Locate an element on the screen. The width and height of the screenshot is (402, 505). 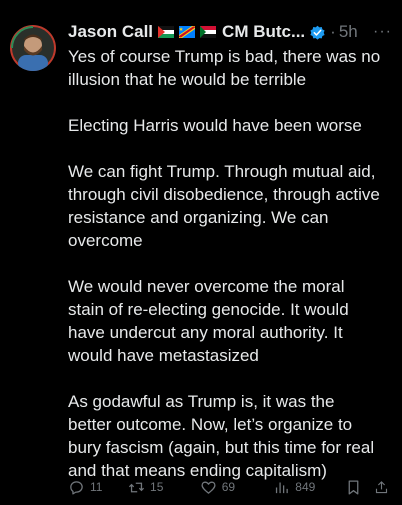
avatar-image is located at coordinates (33, 48).